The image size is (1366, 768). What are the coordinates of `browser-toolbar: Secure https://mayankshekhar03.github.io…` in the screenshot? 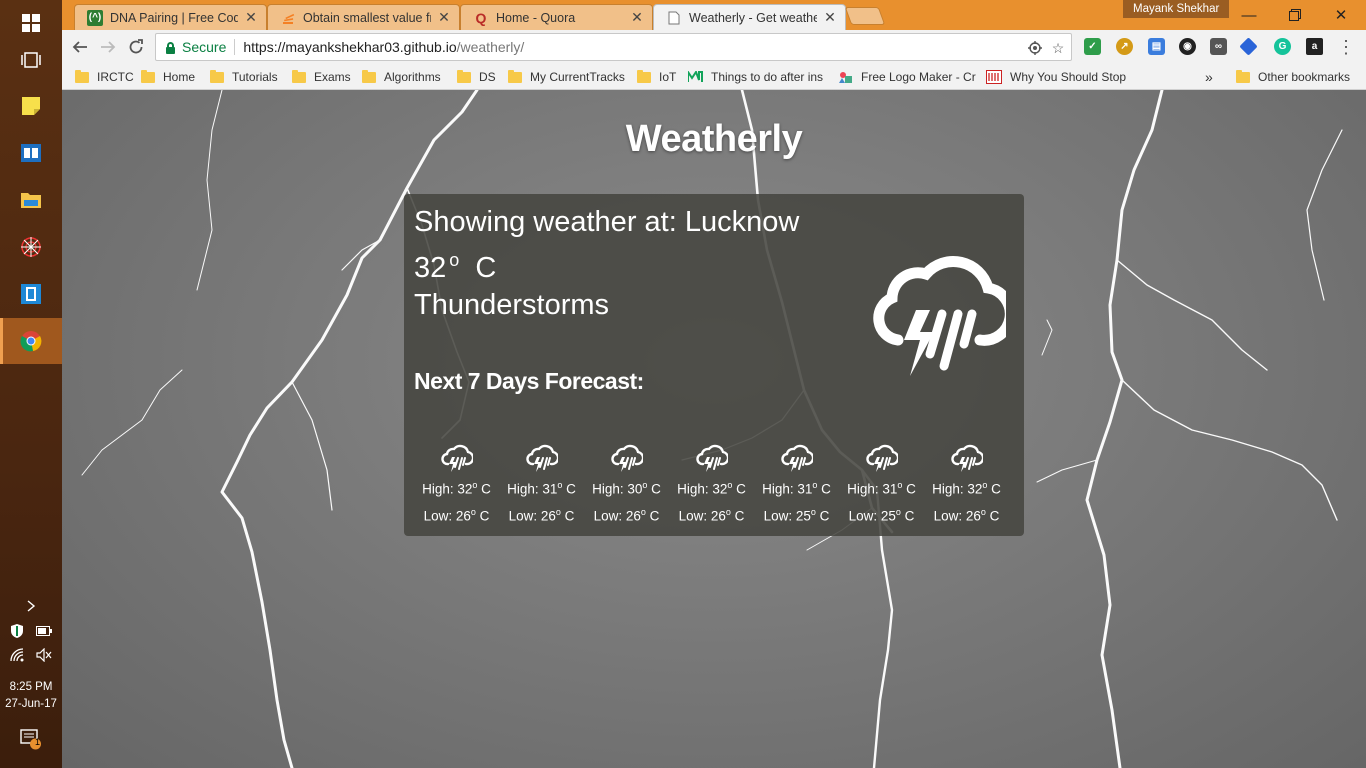 It's located at (714, 47).